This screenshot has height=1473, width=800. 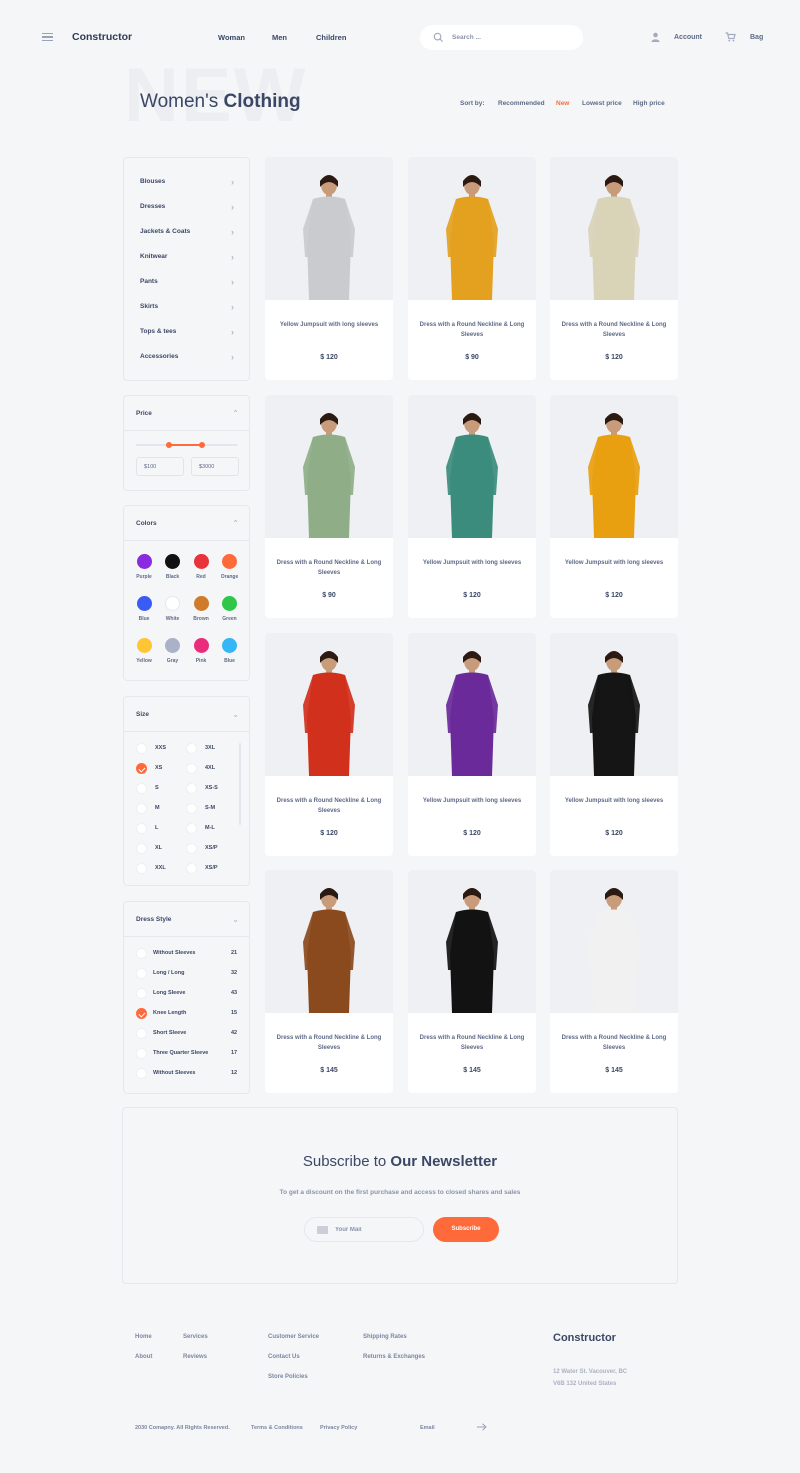 I want to click on price-slider, so click(x=187, y=445).